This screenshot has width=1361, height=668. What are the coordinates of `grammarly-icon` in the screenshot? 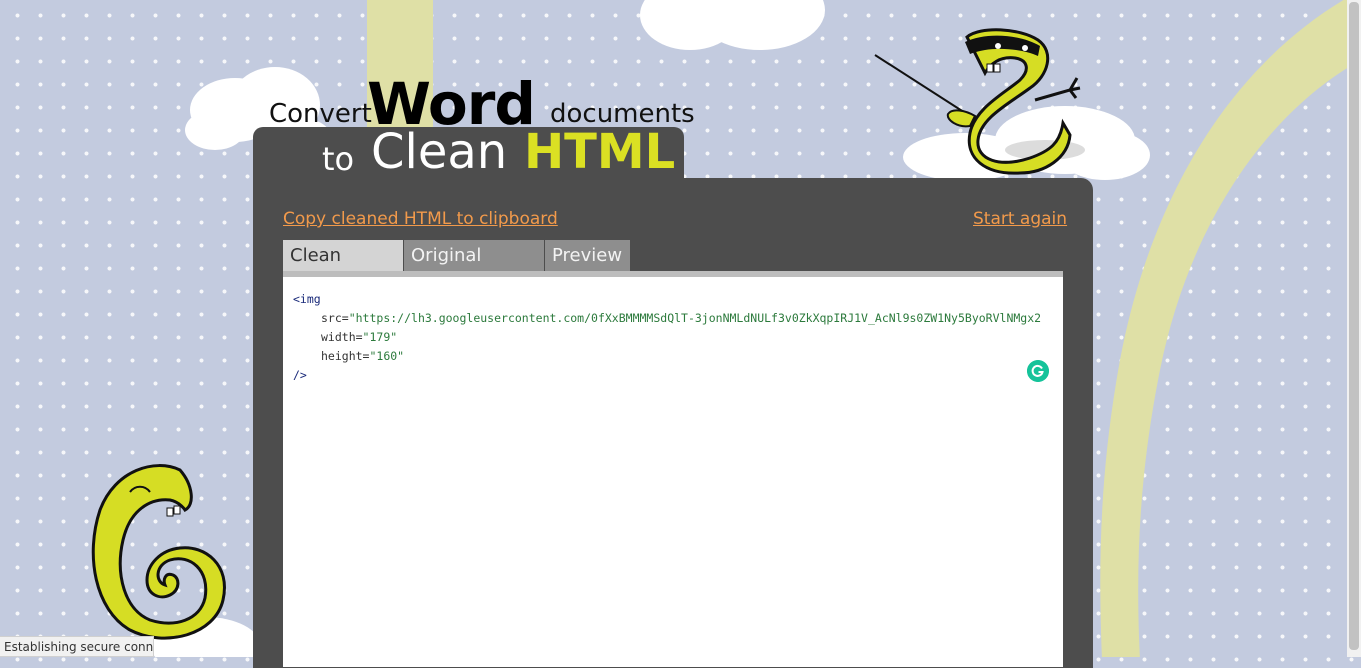 It's located at (1038, 371).